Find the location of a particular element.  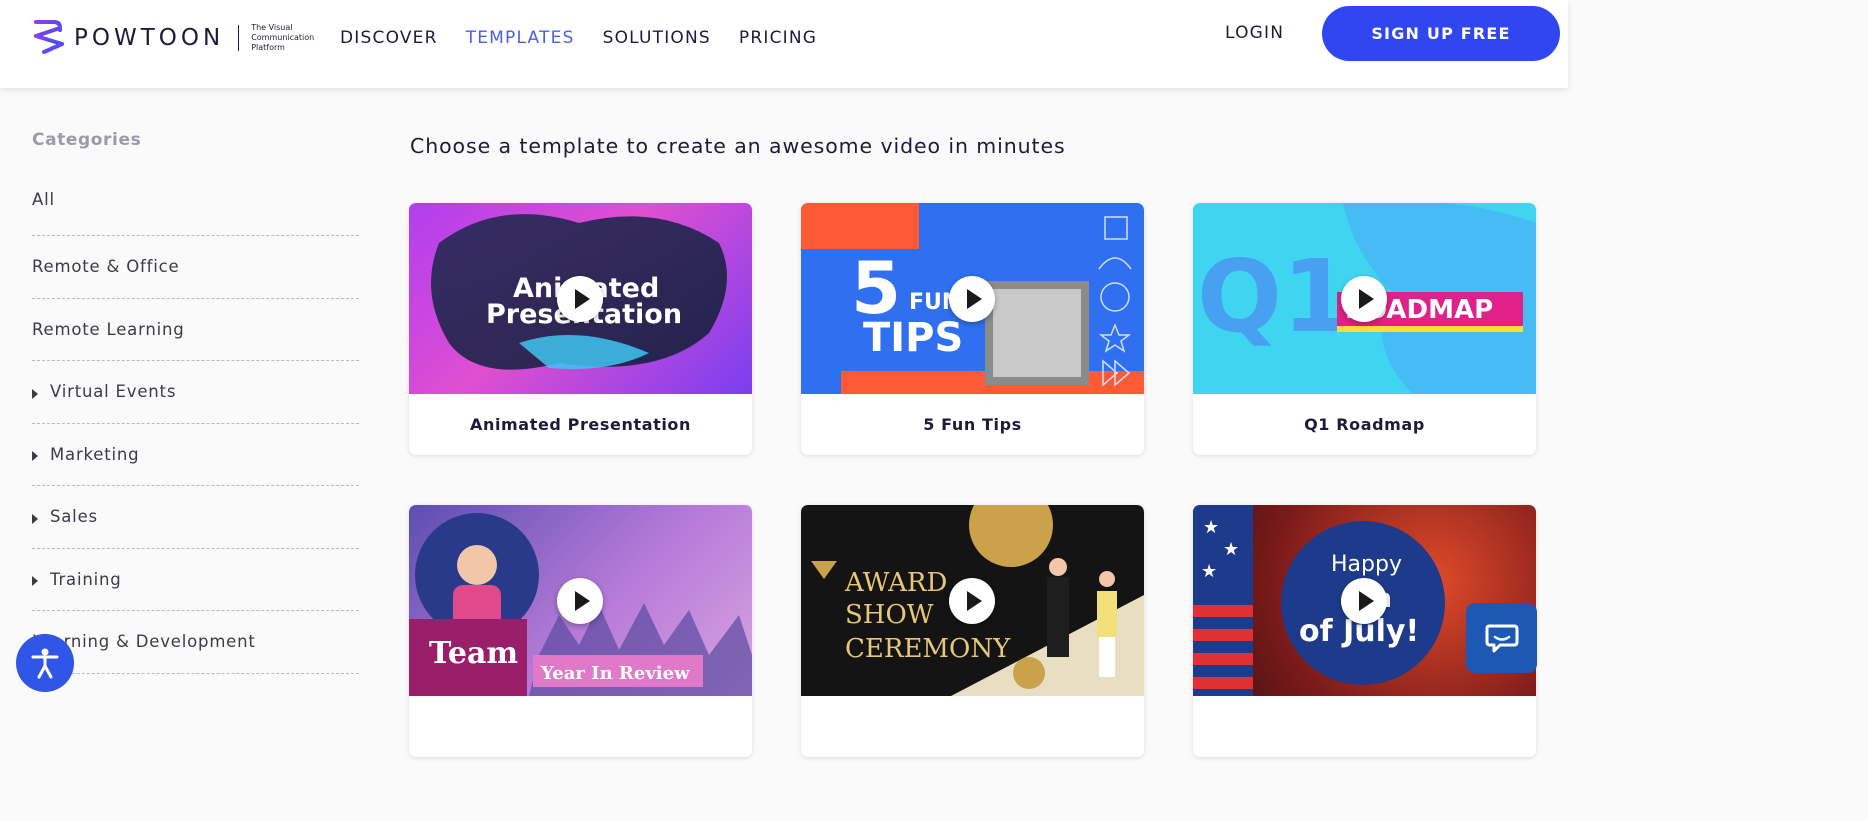

template-card-award-show: AWARD SHOW CEREMONY is located at coordinates (972, 631).